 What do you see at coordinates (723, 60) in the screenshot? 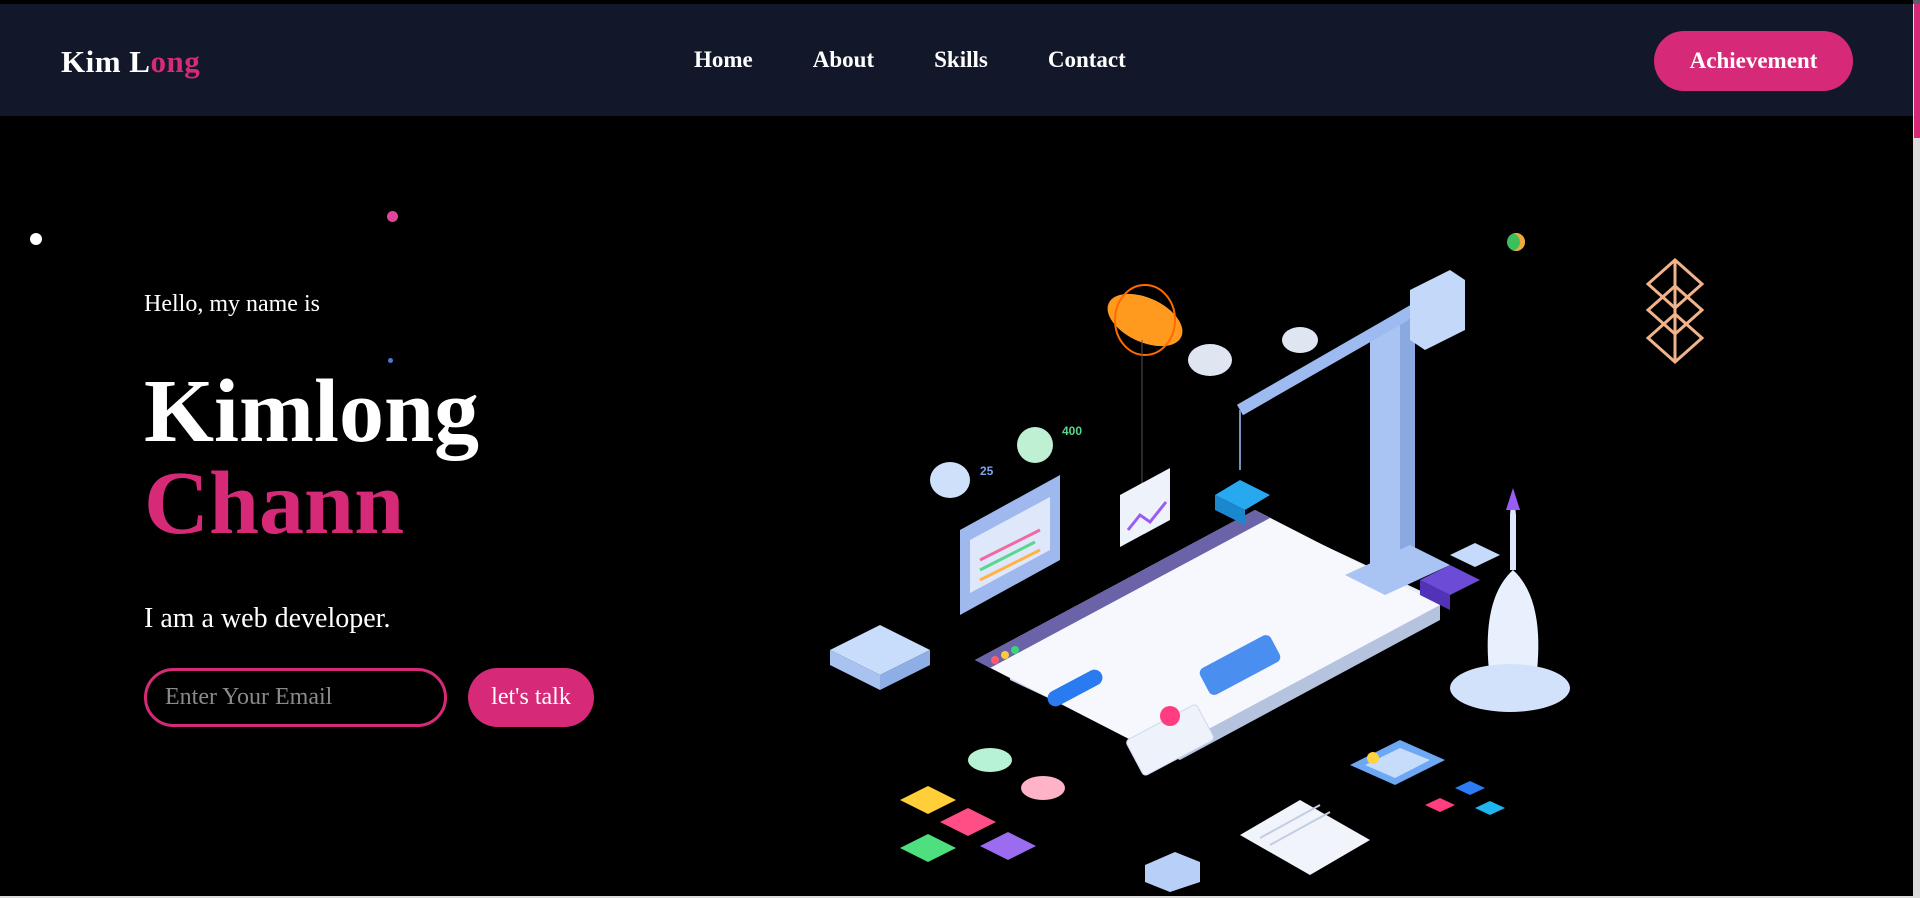
I see `nav-link-home: Home` at bounding box center [723, 60].